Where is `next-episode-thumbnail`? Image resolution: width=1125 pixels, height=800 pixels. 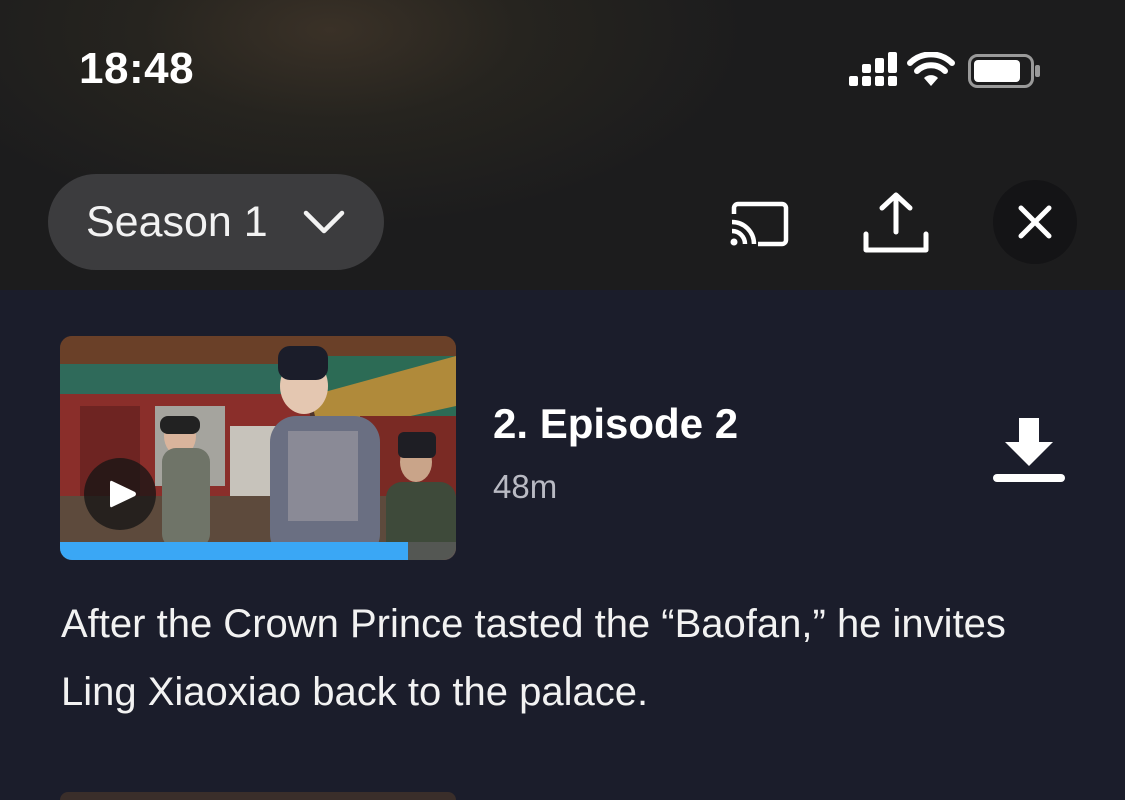
next-episode-thumbnail is located at coordinates (258, 796).